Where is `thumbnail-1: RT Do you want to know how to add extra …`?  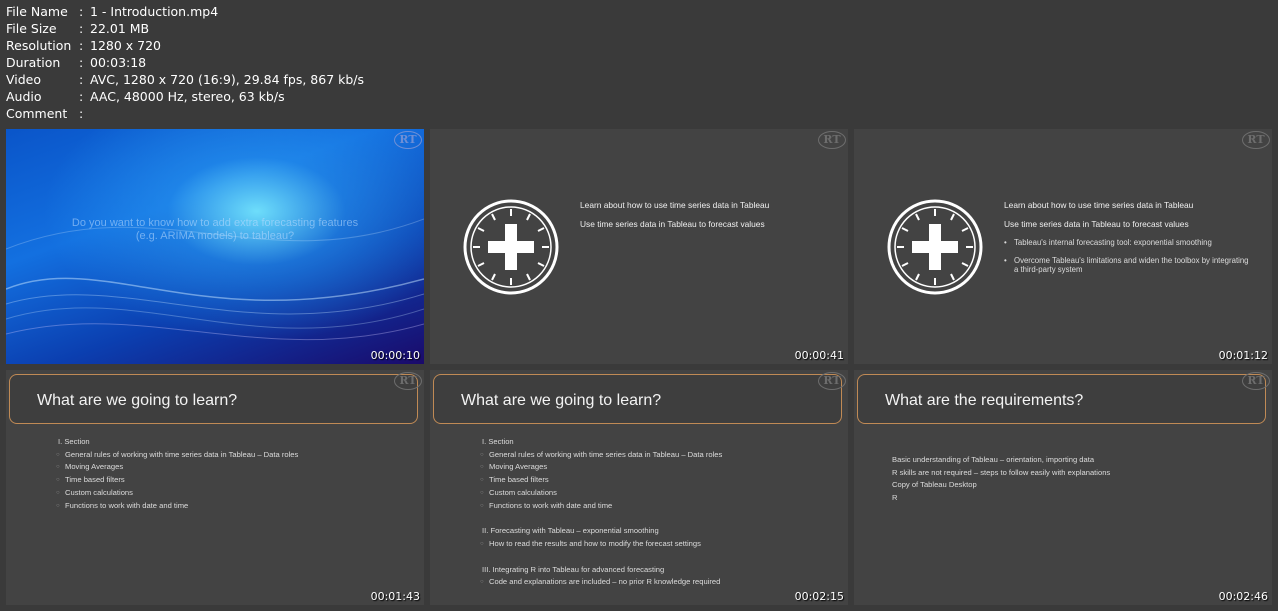
thumbnail-1: RT Do you want to know how to add extra … is located at coordinates (215, 246).